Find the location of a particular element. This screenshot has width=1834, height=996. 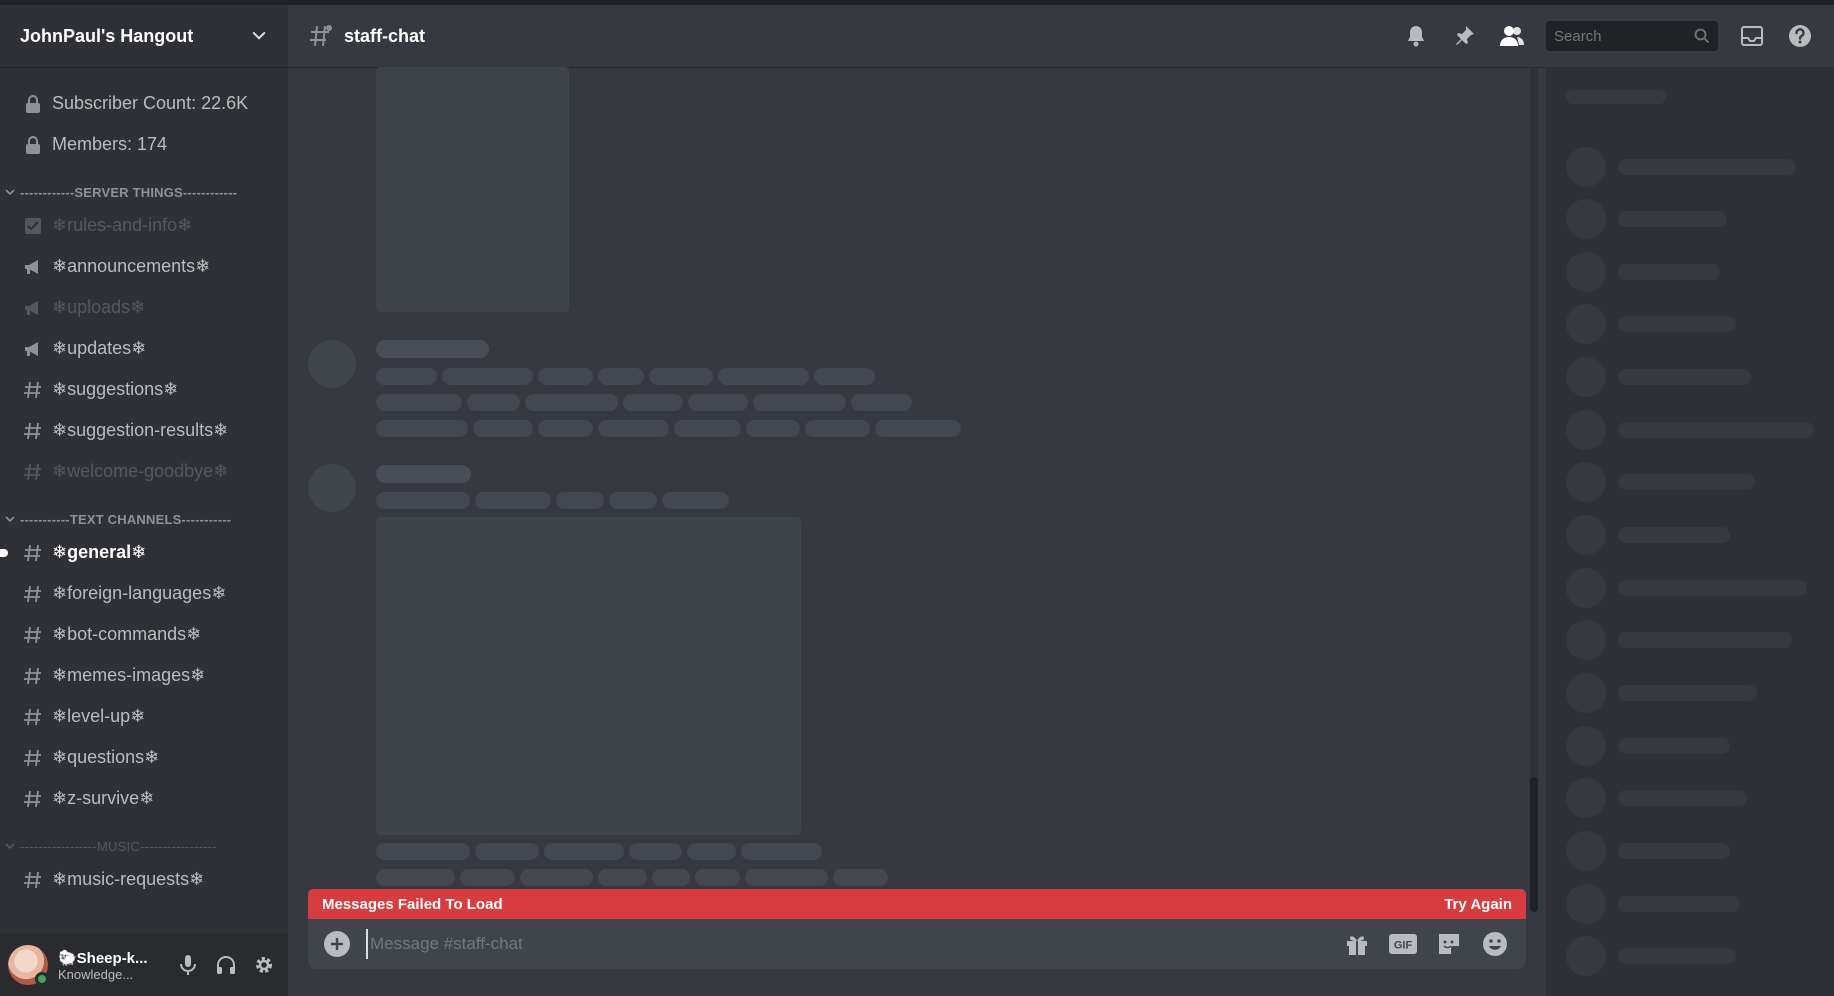

category-music: -----------------MUSIC----------------- is located at coordinates (144, 846).